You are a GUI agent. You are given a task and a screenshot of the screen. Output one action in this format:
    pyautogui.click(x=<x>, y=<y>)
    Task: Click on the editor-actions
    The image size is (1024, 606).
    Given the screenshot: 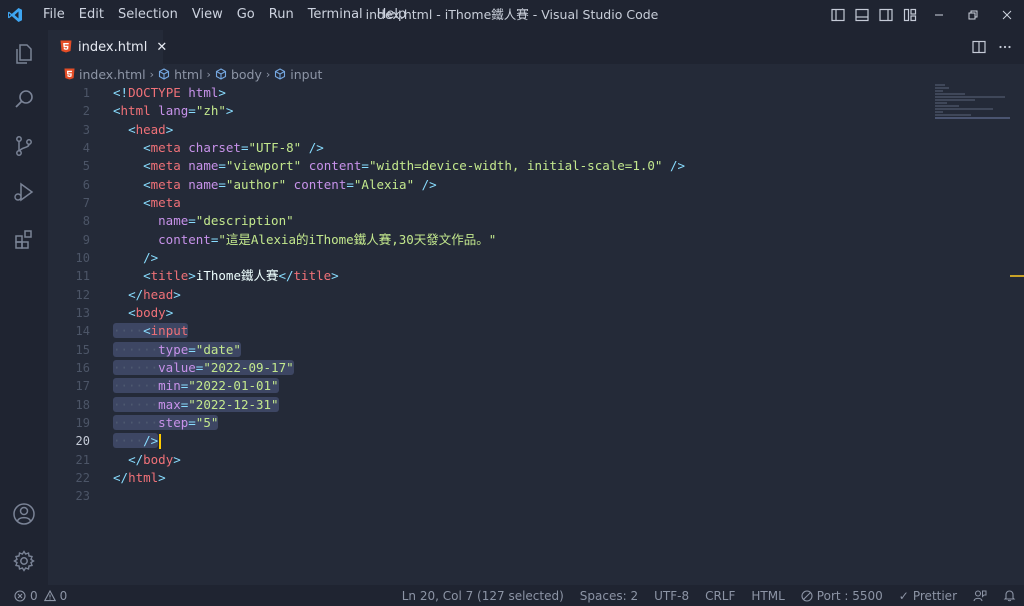 What is the action you would take?
    pyautogui.click(x=992, y=47)
    